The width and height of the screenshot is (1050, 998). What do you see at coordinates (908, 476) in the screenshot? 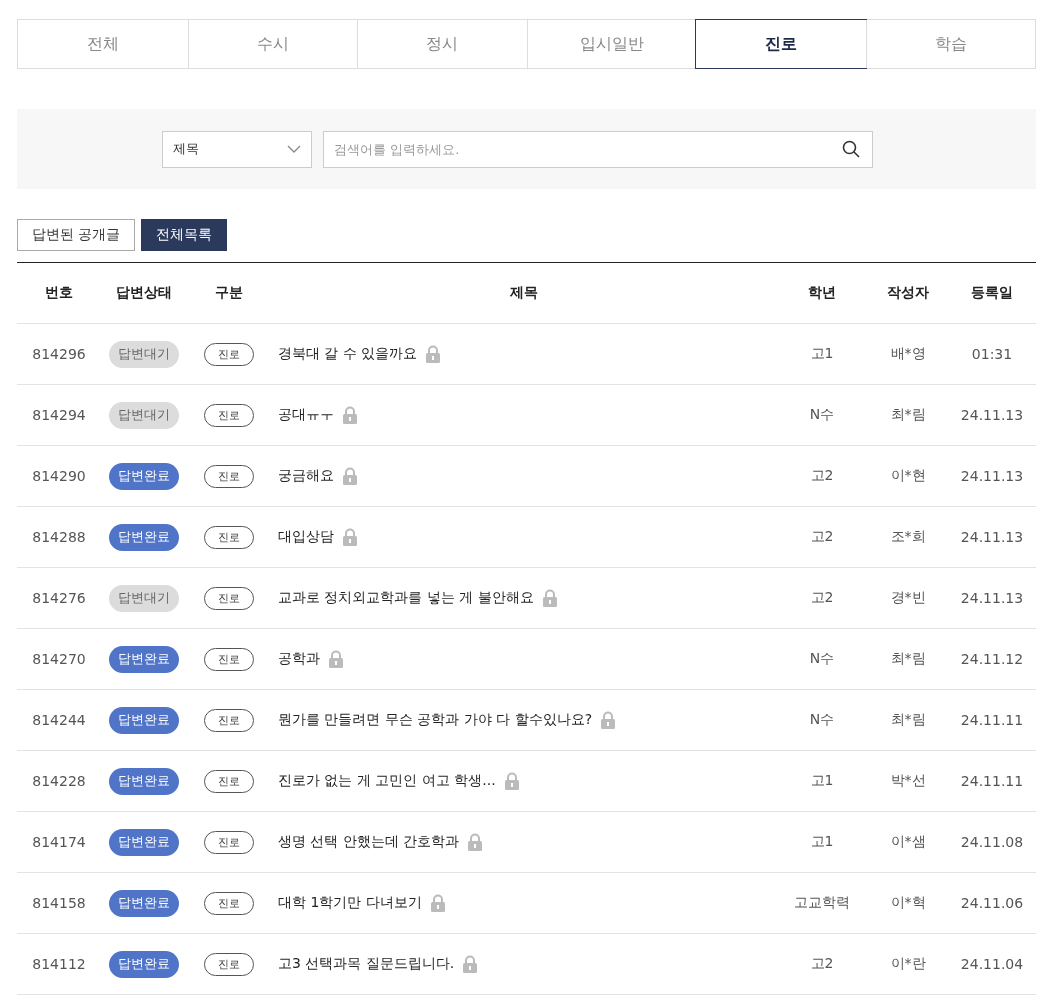
I see `author-cell-text: 이*현` at bounding box center [908, 476].